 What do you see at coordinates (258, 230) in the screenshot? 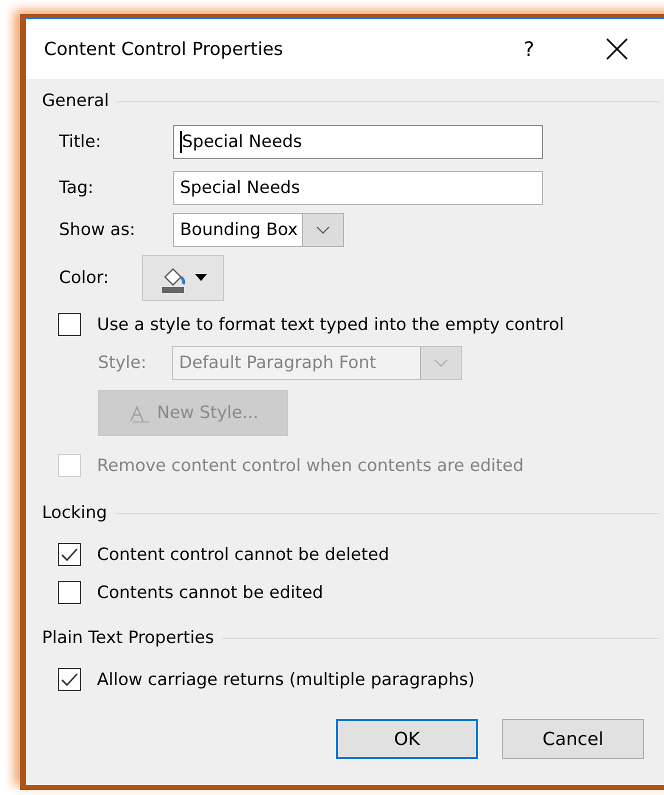
I see `dropdown: Bounding Box` at bounding box center [258, 230].